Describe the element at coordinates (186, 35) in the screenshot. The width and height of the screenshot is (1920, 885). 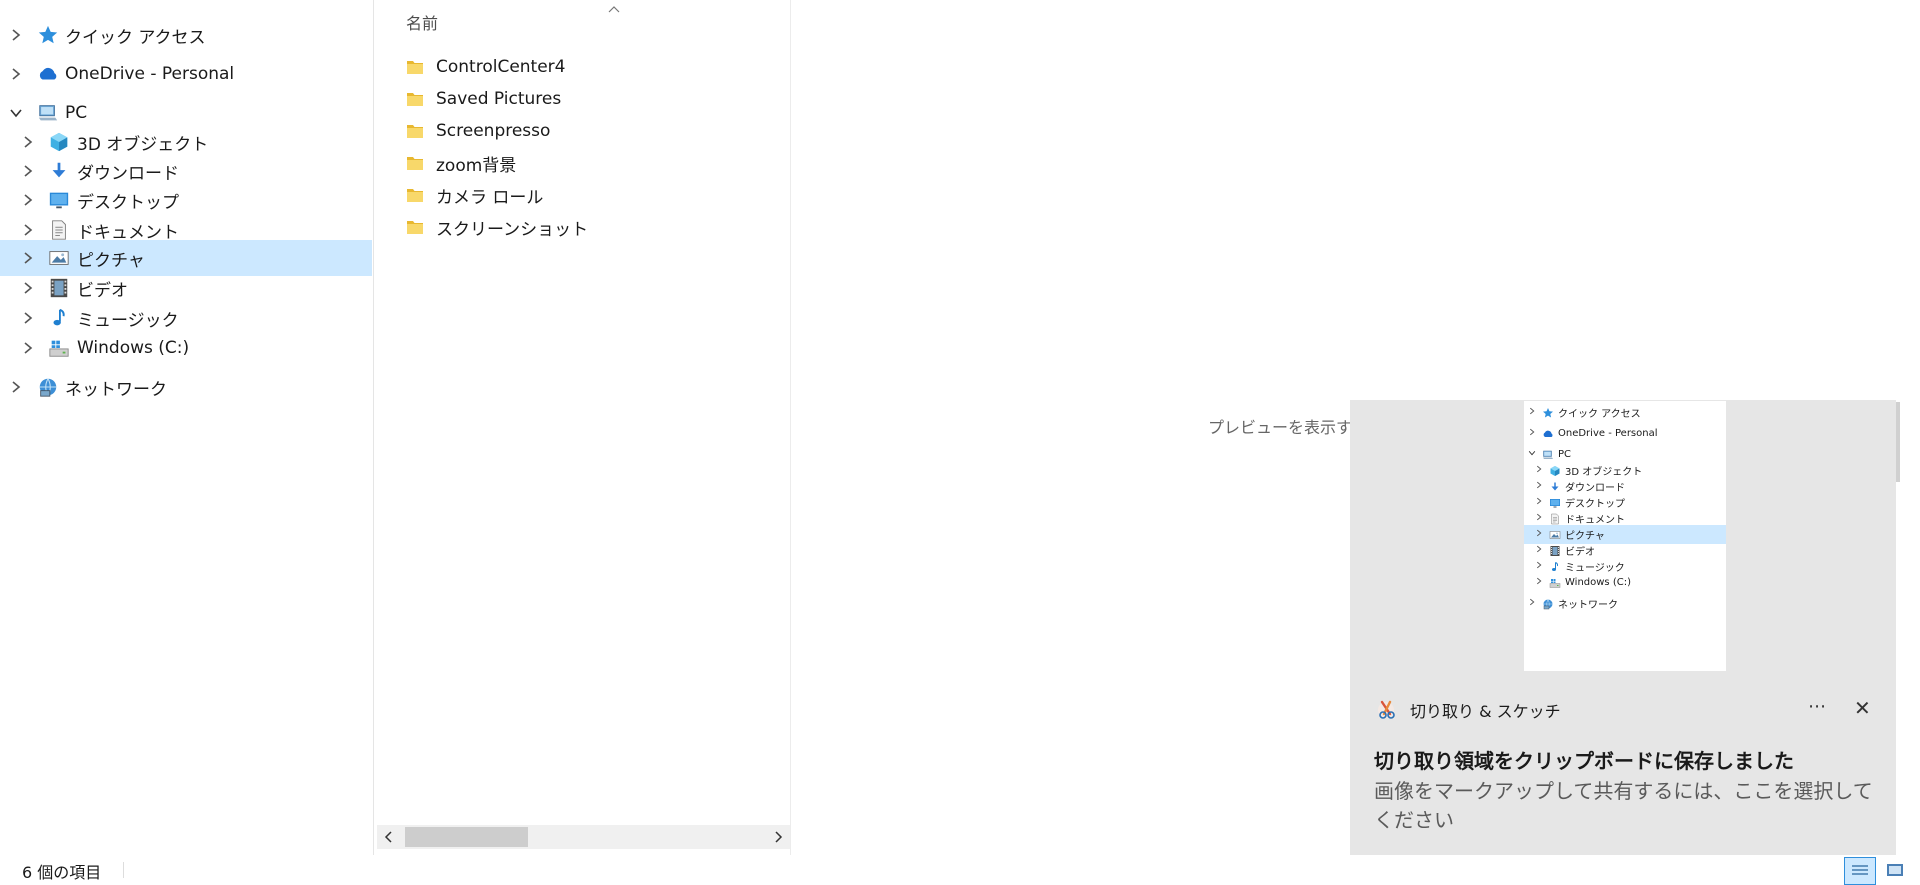
I see `sidebar-item-1: クイック アクセス` at that location.